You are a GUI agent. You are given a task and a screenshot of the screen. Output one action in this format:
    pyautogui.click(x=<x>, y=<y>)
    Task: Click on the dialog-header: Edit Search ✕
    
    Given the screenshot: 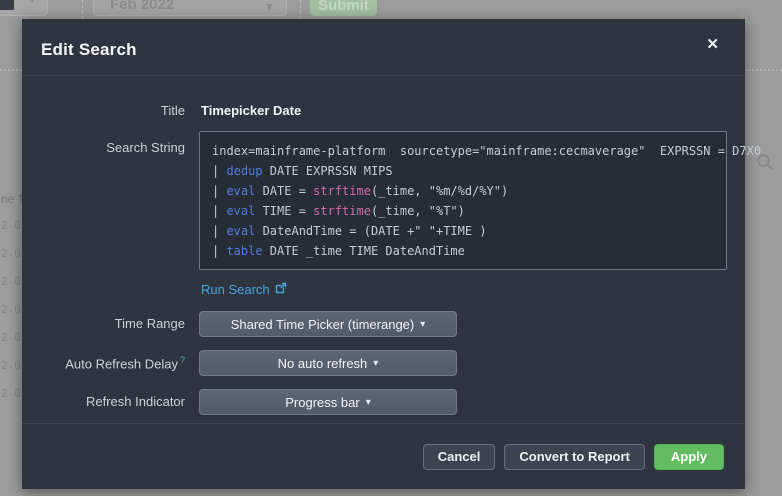 What is the action you would take?
    pyautogui.click(x=383, y=47)
    